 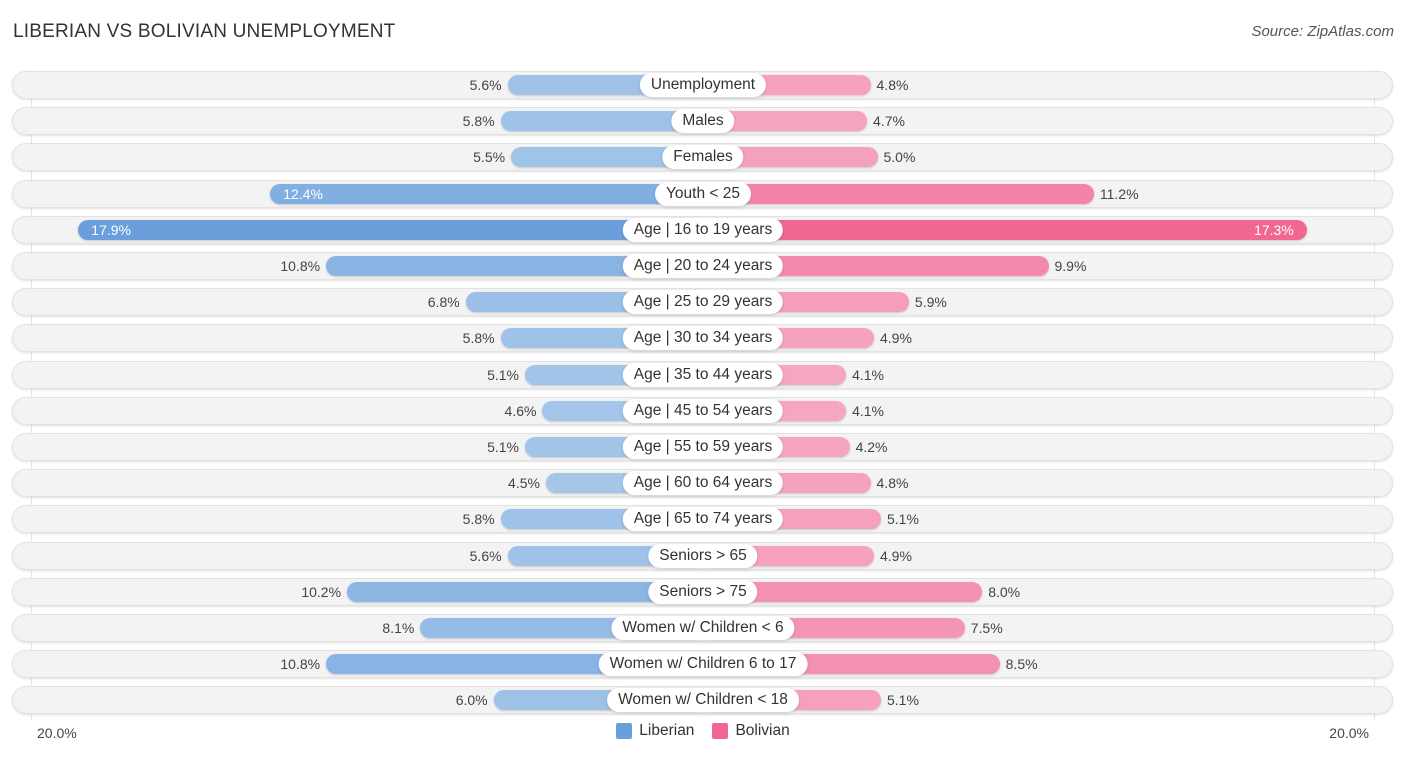 I want to click on category-label: Age | 60 to 64 years, so click(x=703, y=483).